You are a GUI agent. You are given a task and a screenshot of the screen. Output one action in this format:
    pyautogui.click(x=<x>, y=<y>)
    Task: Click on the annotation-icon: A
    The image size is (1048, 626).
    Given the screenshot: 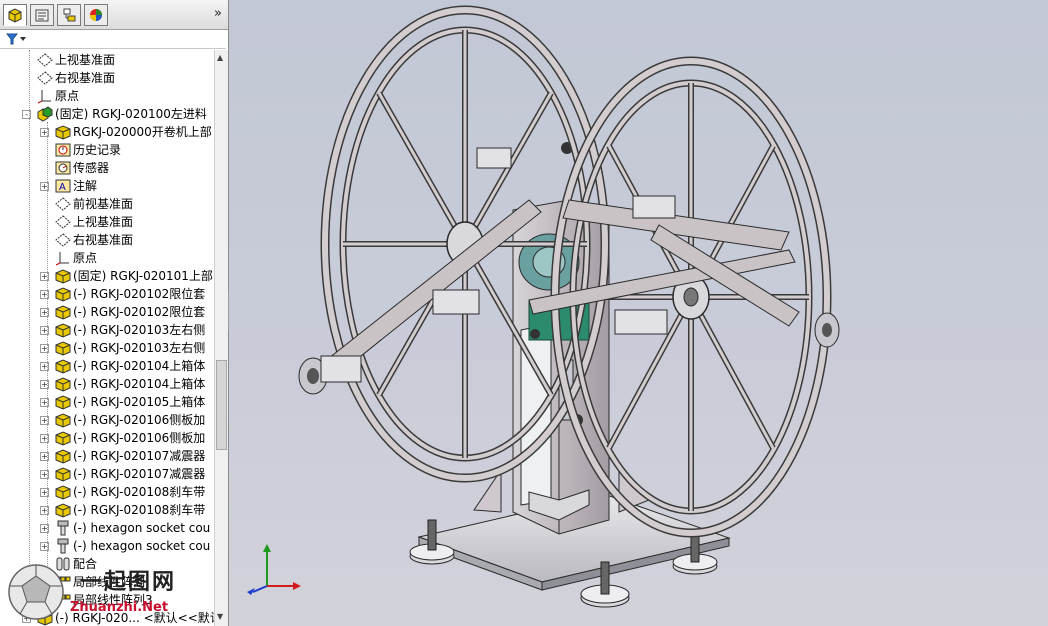 What is the action you would take?
    pyautogui.click(x=63, y=186)
    